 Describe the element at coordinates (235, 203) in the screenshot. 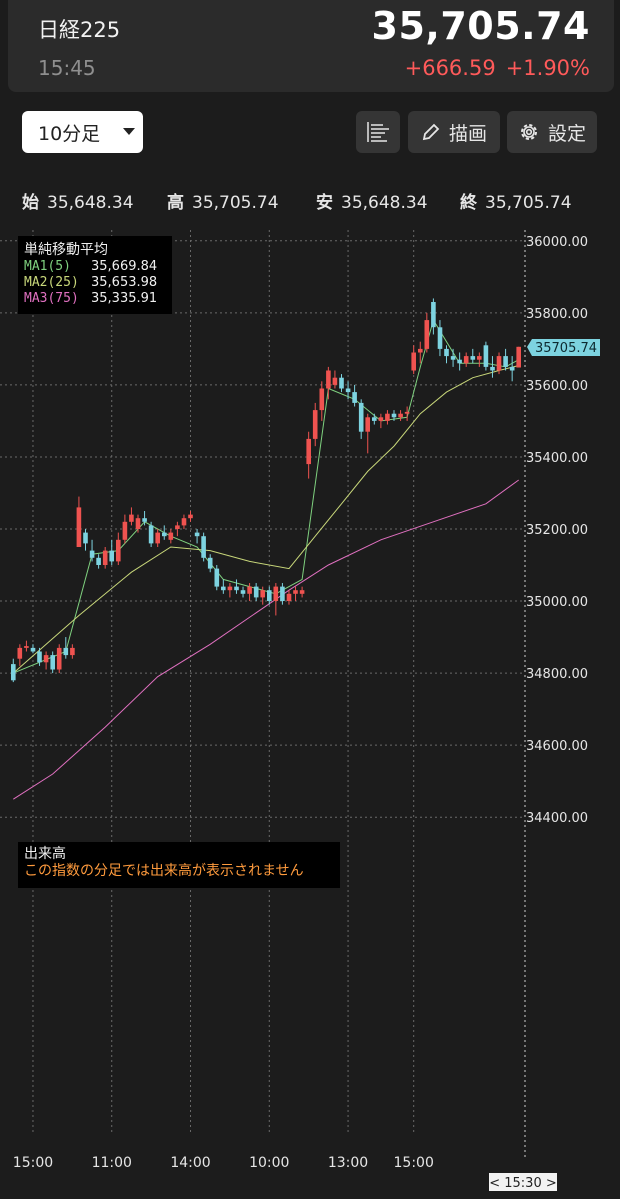

I see `high-value: 35,705.74` at that location.